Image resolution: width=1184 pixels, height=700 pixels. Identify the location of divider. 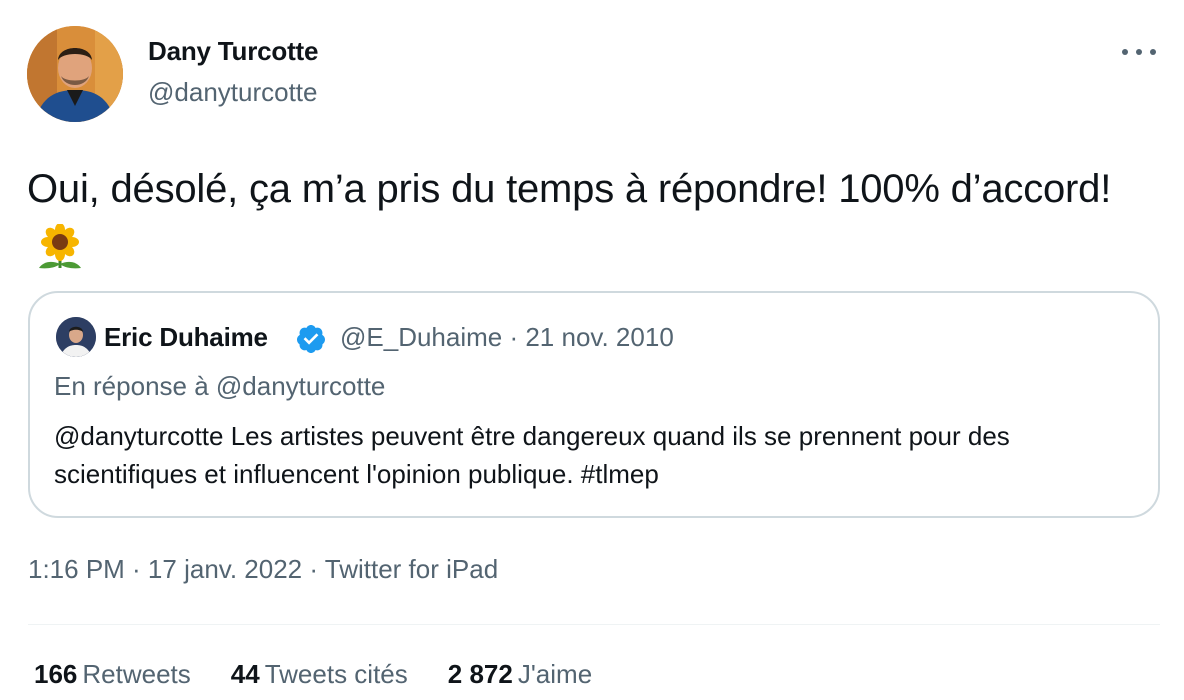
(594, 624).